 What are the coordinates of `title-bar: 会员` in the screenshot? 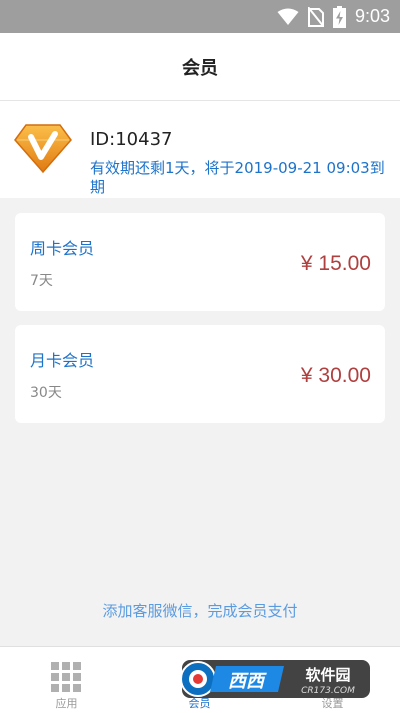 It's located at (200, 67).